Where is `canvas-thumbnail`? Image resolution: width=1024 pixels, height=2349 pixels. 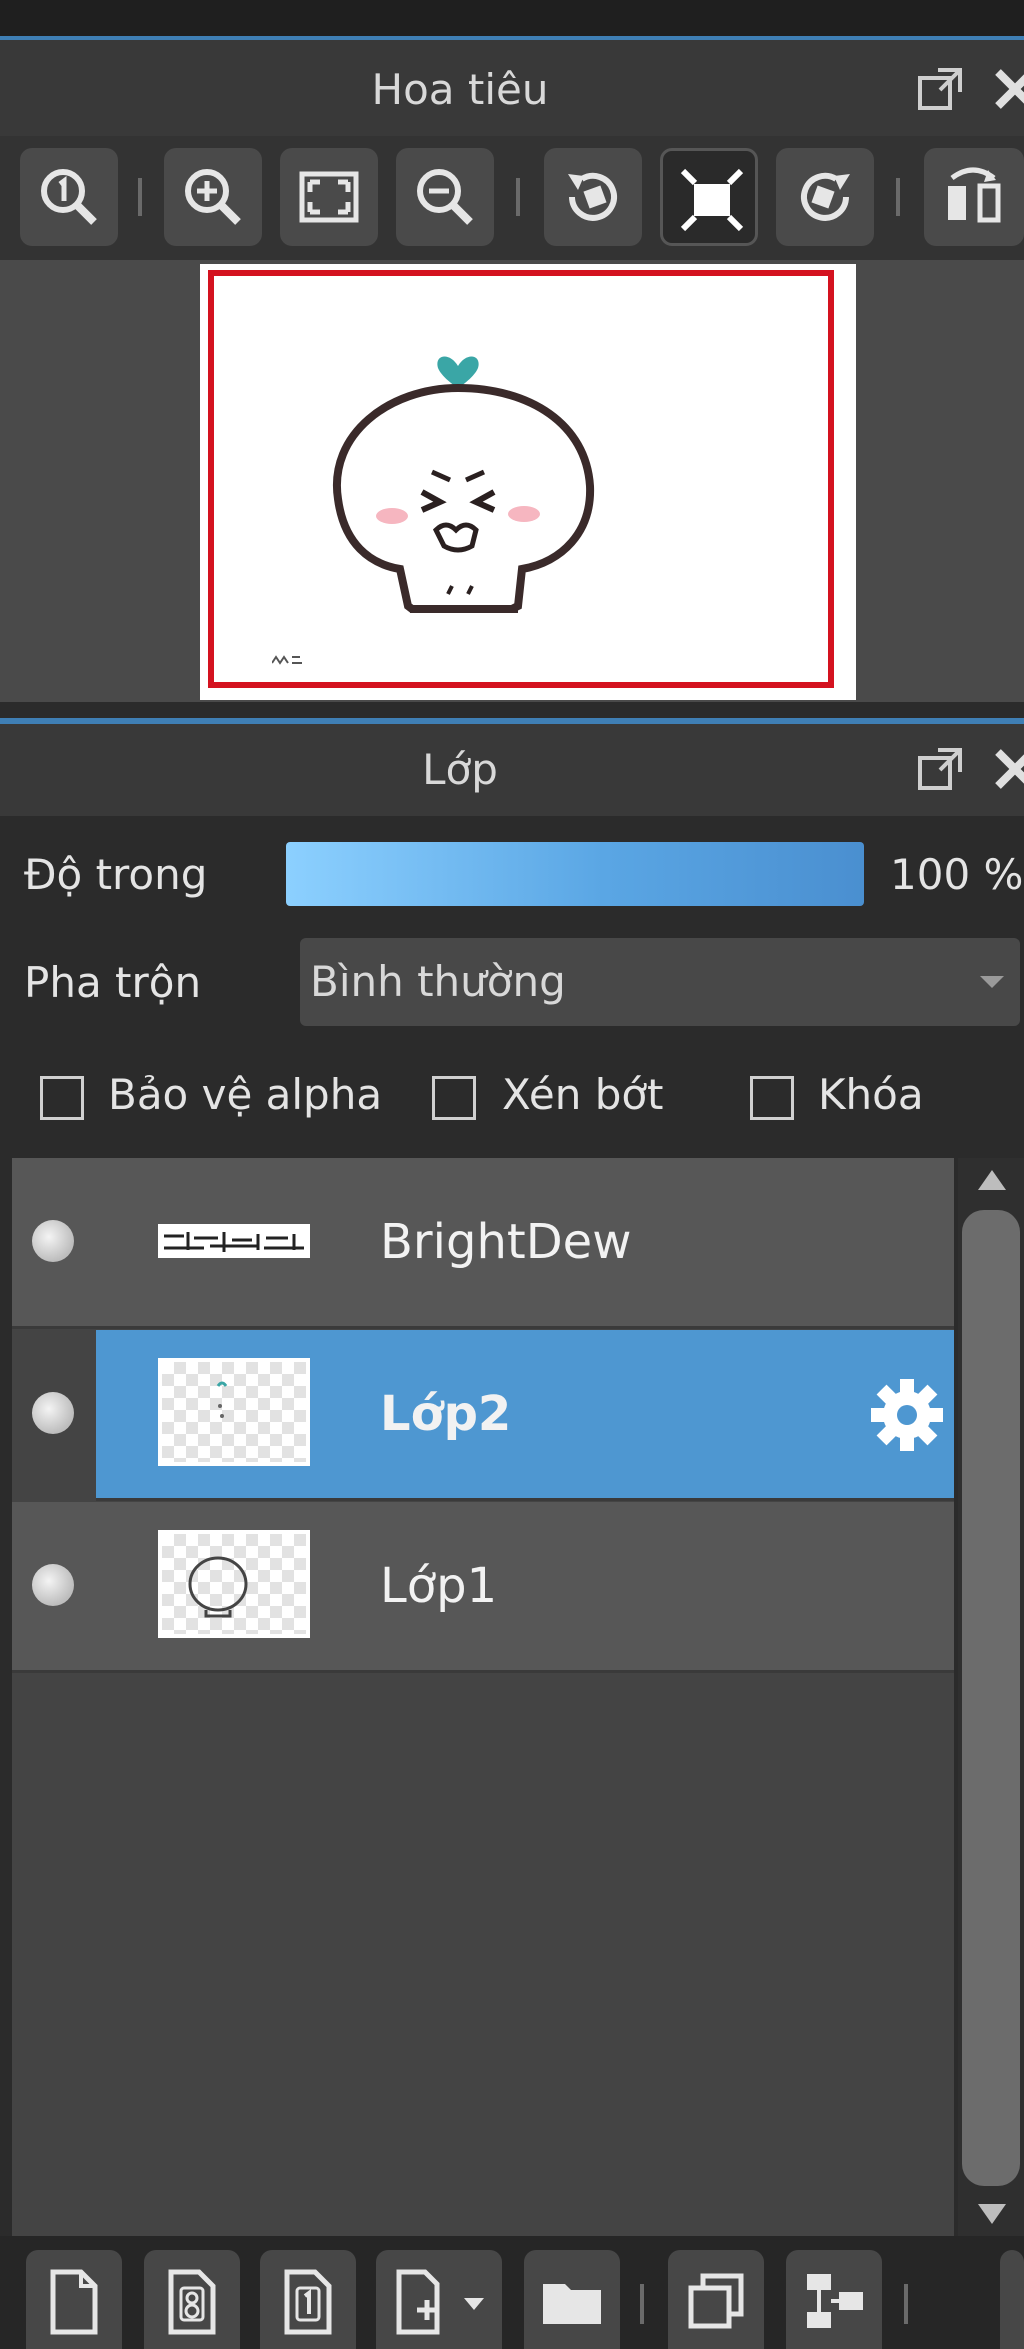
canvas-thumbnail is located at coordinates (528, 482).